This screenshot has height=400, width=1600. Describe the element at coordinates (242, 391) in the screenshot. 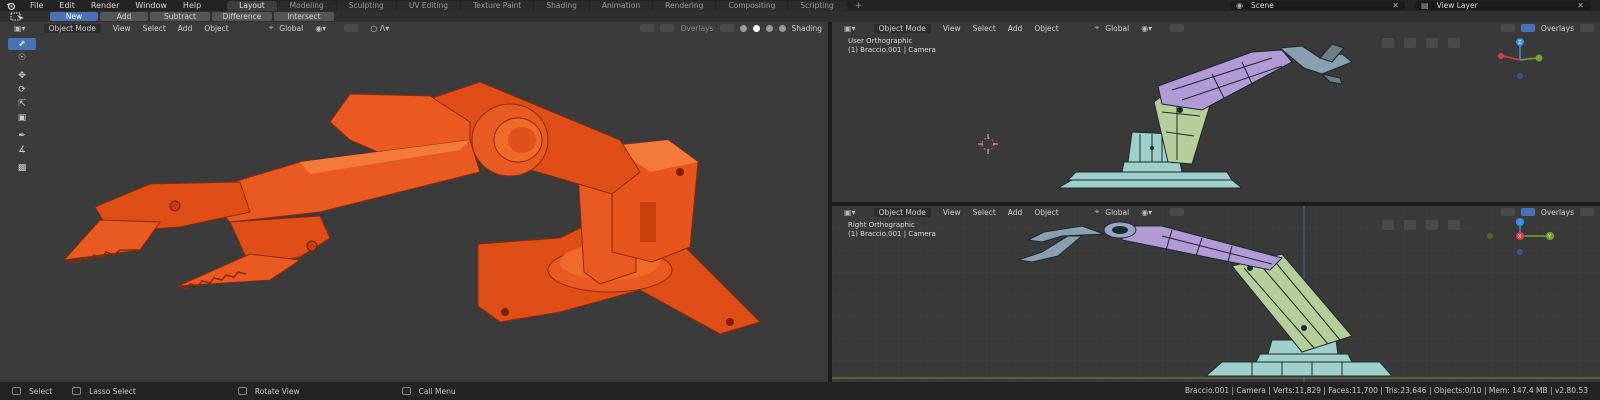

I see `mouse-right-icon` at that location.